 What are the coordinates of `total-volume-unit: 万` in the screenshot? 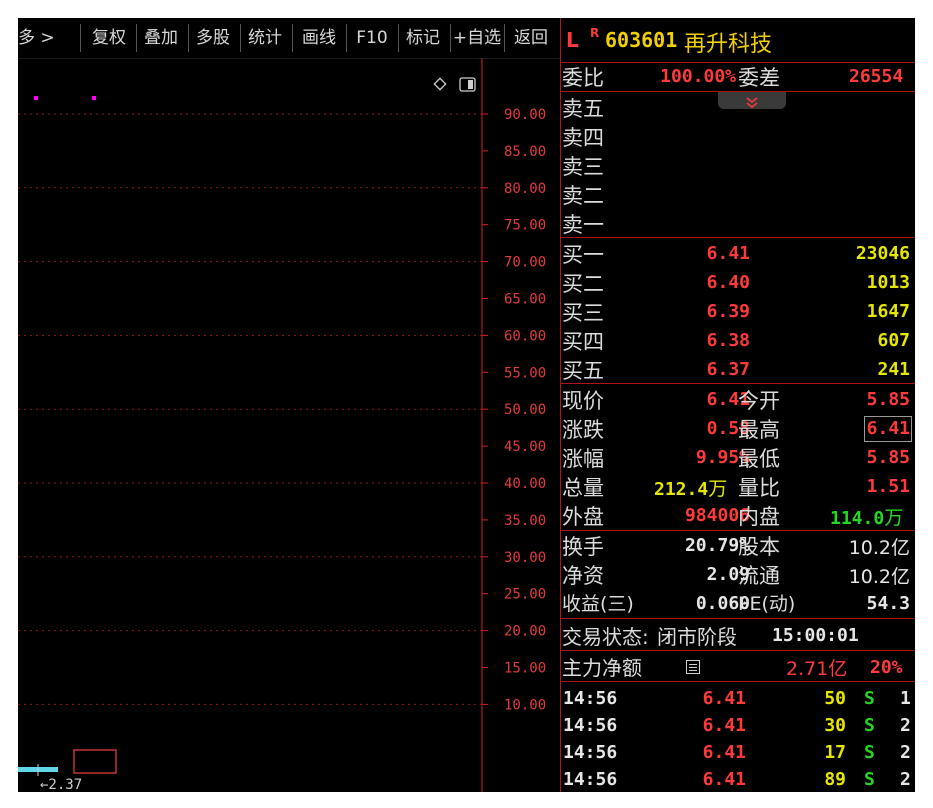 It's located at (718, 489).